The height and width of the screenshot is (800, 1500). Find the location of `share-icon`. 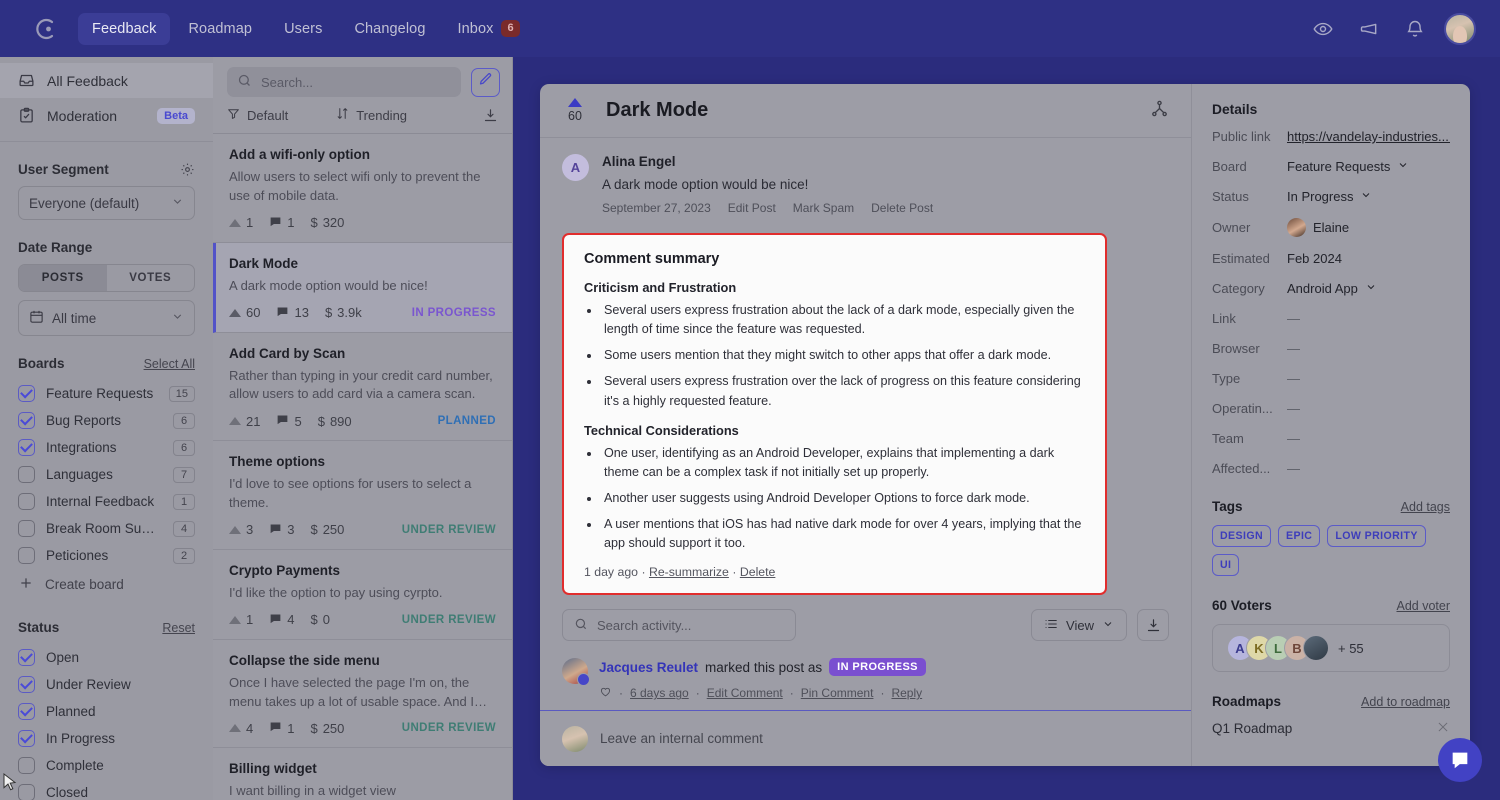

share-icon is located at coordinates (1159, 111).